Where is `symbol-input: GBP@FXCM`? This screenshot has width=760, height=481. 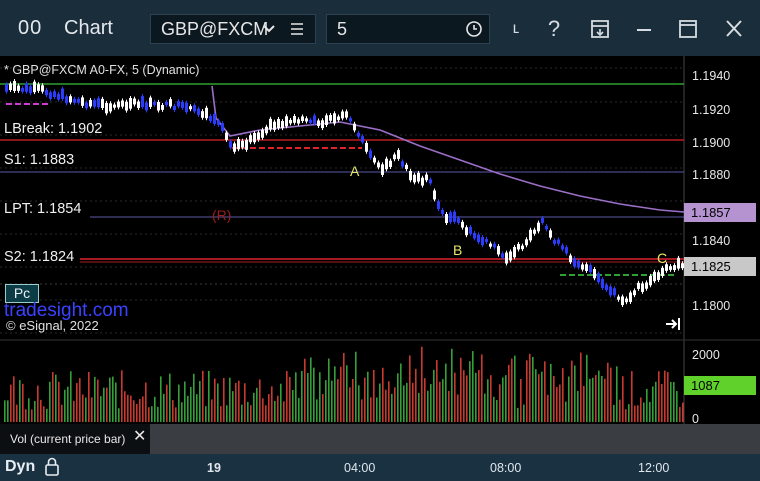
symbol-input: GBP@FXCM is located at coordinates (233, 29).